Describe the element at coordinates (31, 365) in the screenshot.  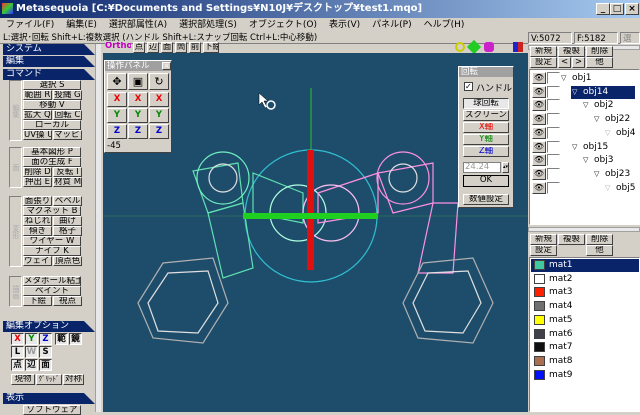
I see `option-edge-button: 辺` at that location.